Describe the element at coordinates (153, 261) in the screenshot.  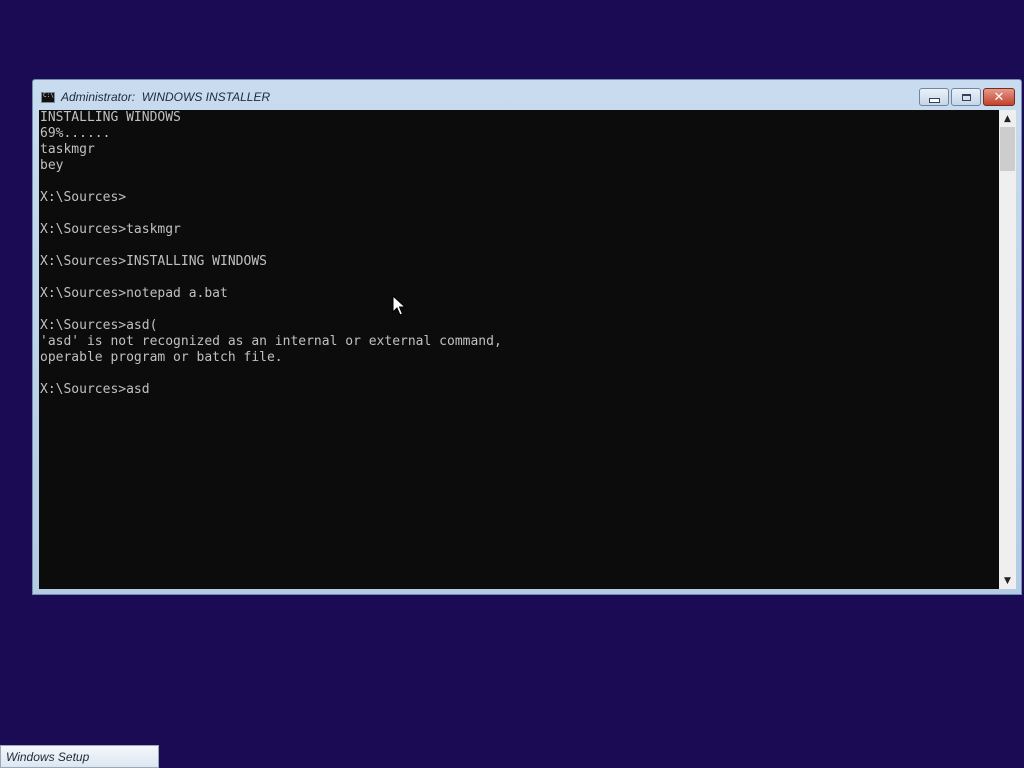
I see `console-line: X:\Sources>INSTALLING WINDOWS` at that location.